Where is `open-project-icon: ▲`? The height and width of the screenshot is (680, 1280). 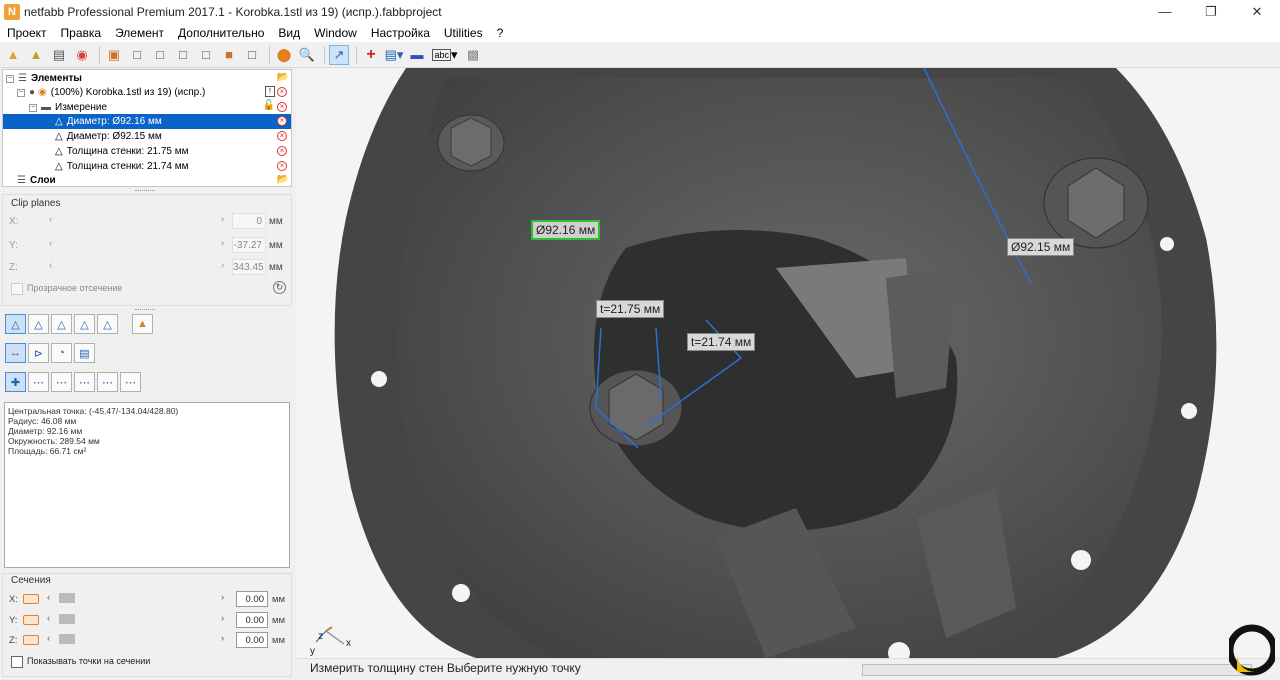
open-project-icon: ▲ is located at coordinates (13, 55).